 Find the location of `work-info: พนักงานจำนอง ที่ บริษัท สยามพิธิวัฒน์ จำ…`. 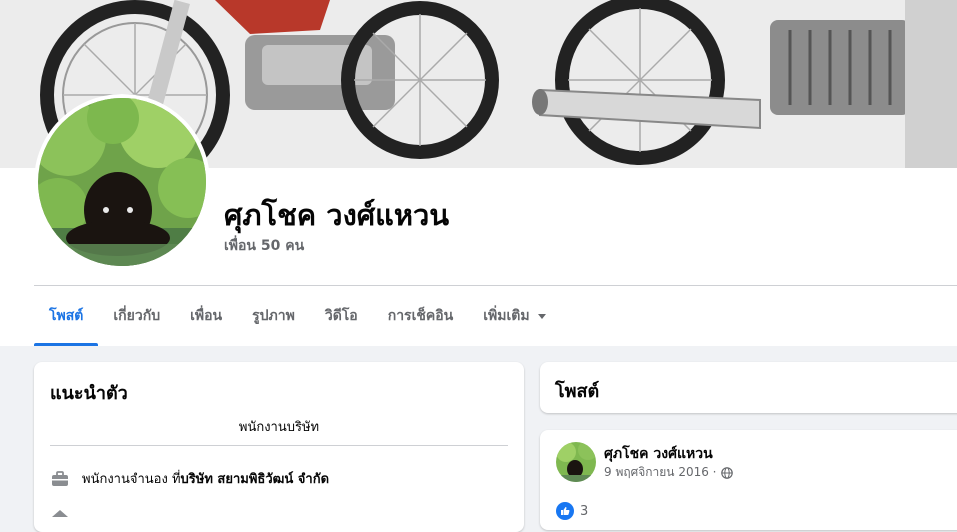

work-info: พนักงานจำนอง ที่ บริษัท สยามพิธิวัฒน์ จำ… is located at coordinates (189, 478).